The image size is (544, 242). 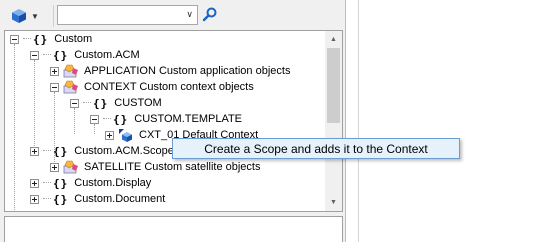 I want to click on tree-node-label: Custom.Document, so click(x=120, y=199).